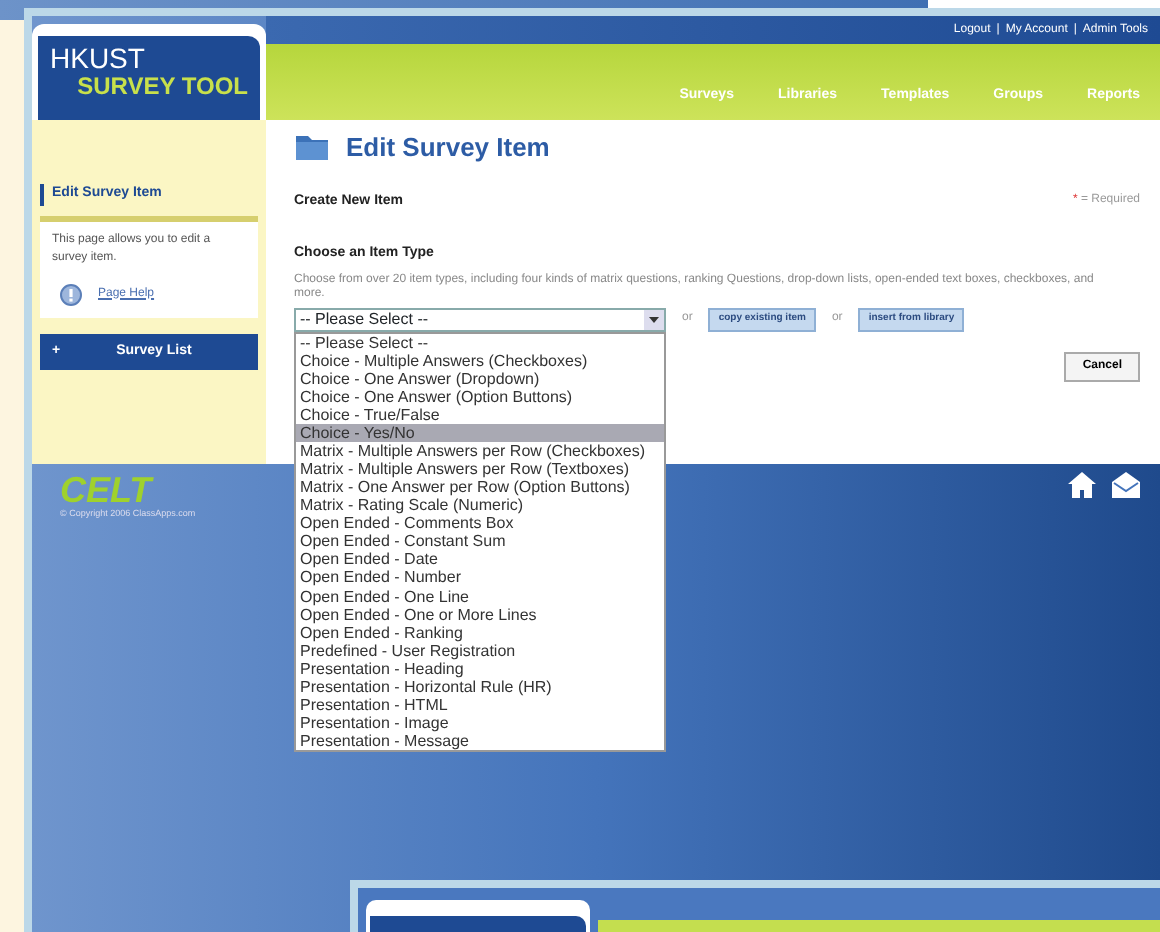 This screenshot has width=1160, height=932. I want to click on dropdown-option: Presentation - Image, so click(480, 722).